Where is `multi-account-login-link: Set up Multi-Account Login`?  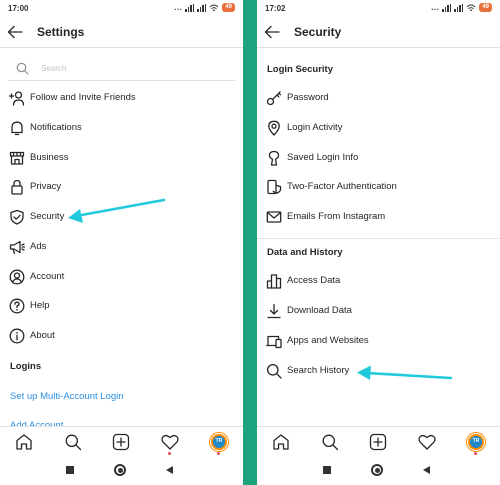
multi-account-login-link: Set up Multi-Account Login is located at coordinates (67, 396).